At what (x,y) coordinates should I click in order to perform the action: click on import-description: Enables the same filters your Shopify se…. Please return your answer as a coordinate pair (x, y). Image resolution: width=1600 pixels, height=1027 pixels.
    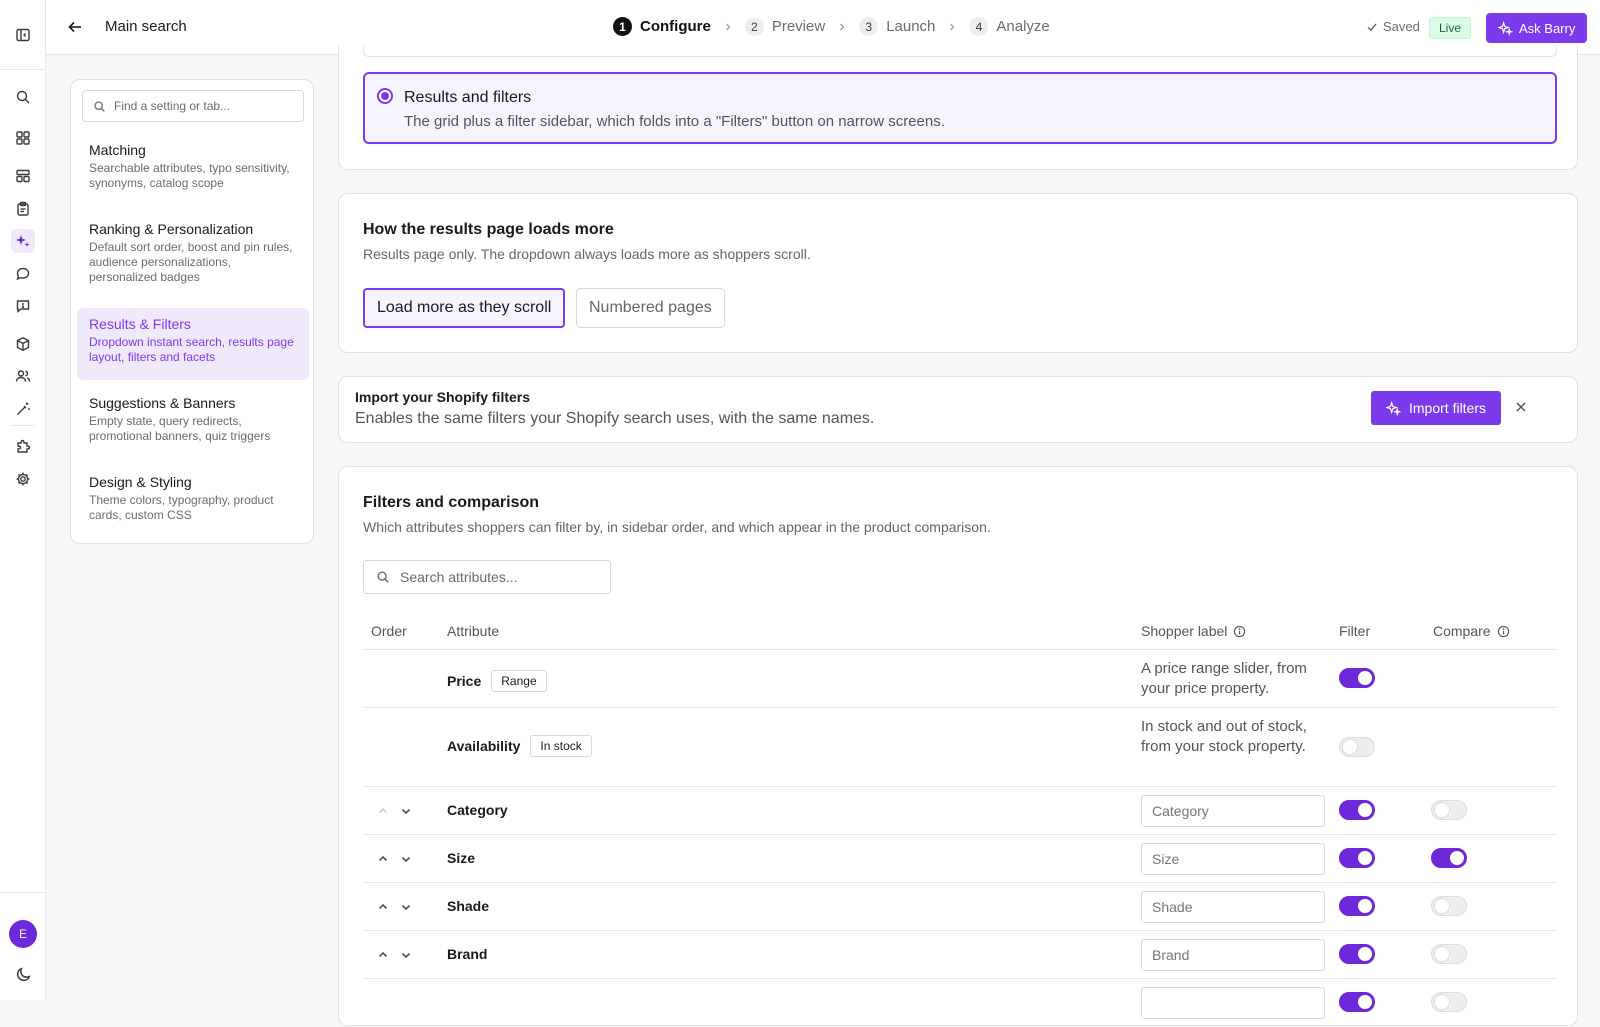
    Looking at the image, I should click on (615, 418).